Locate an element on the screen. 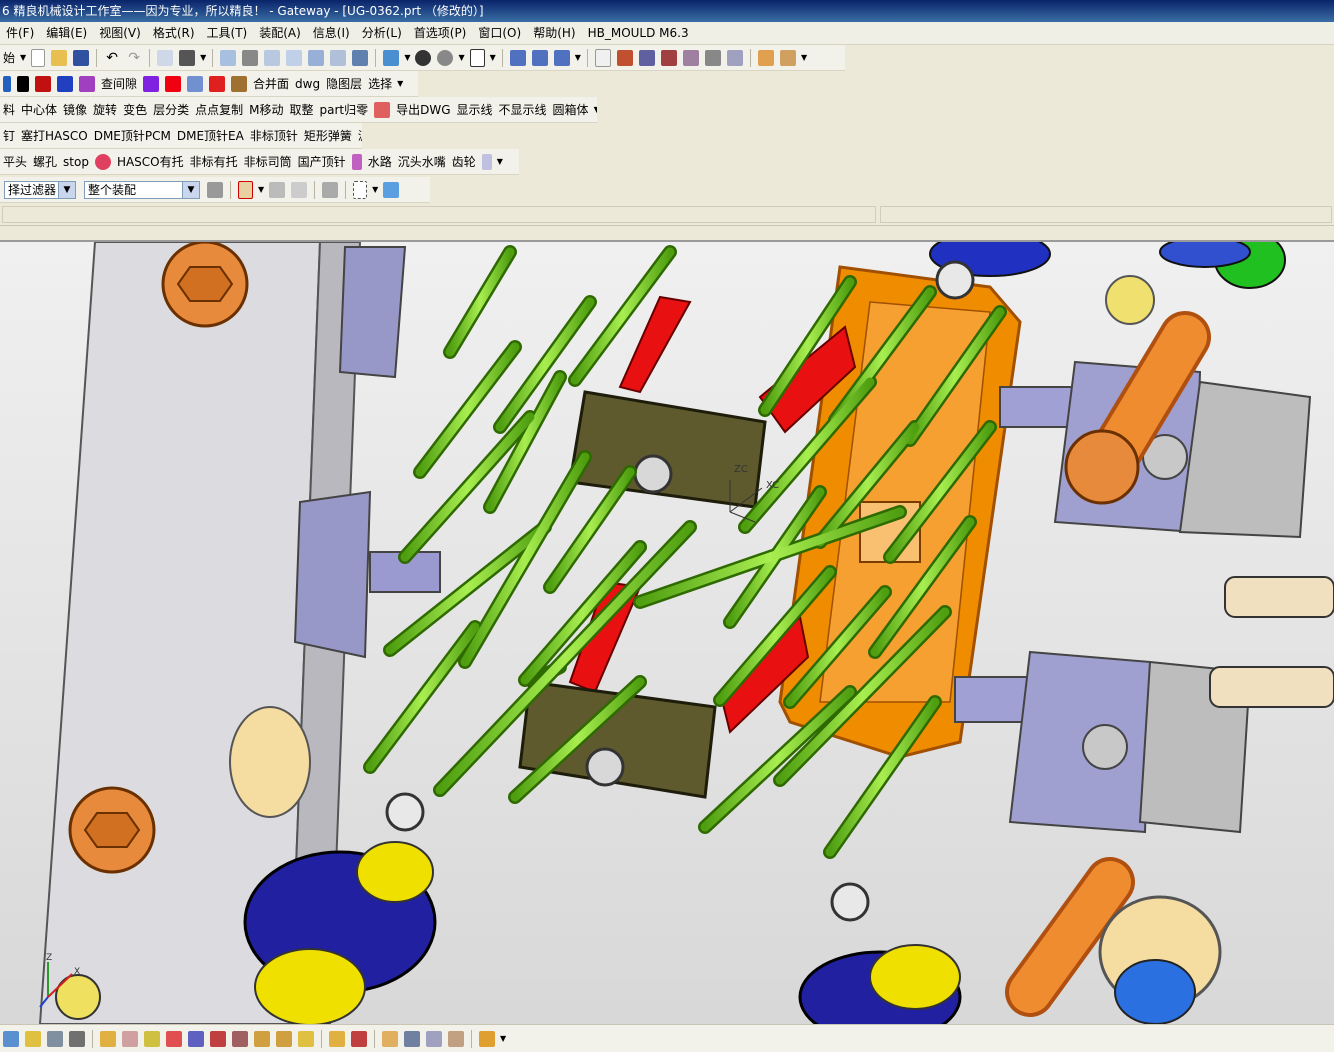 The image size is (1334, 1052). snap-point-icon is located at coordinates (602, 57).